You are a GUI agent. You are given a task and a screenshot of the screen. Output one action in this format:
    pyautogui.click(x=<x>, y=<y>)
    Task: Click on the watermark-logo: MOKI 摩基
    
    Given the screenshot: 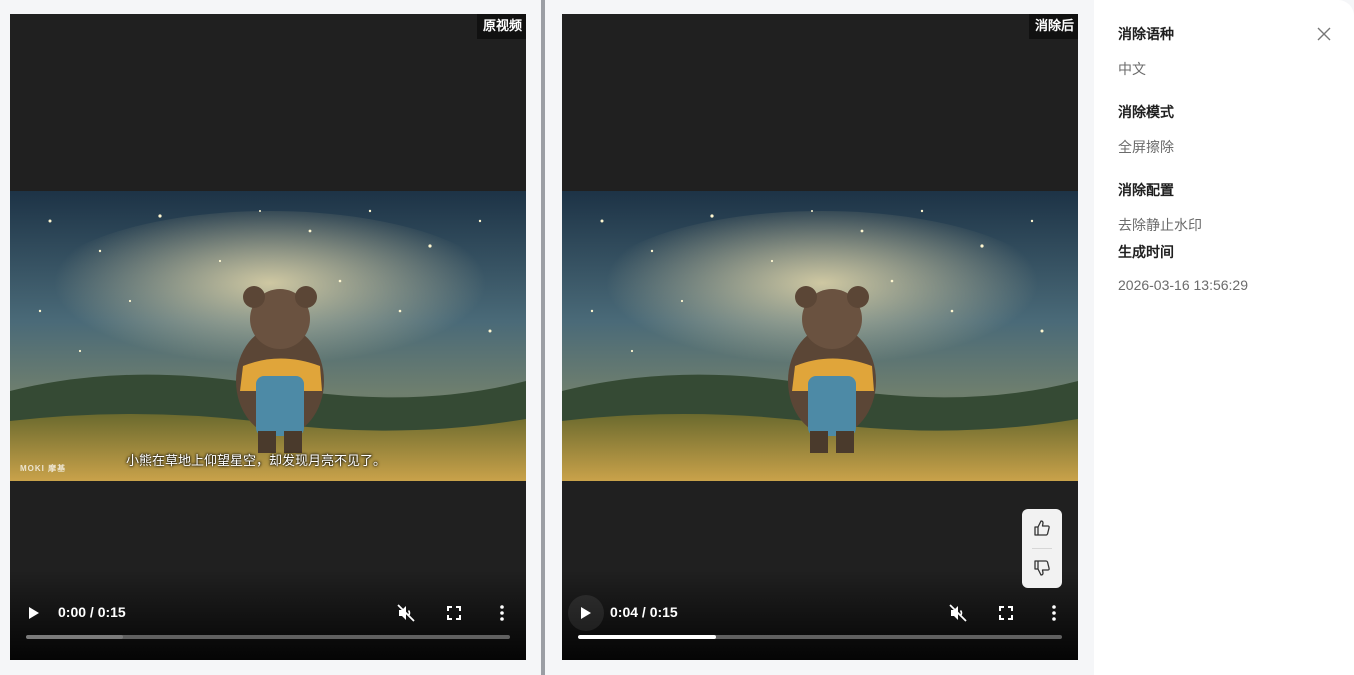 What is the action you would take?
    pyautogui.click(x=43, y=468)
    